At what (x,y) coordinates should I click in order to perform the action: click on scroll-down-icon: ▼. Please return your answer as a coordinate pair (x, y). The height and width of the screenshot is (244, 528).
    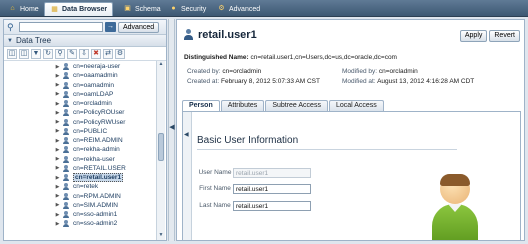
    Looking at the image, I should click on (161, 236).